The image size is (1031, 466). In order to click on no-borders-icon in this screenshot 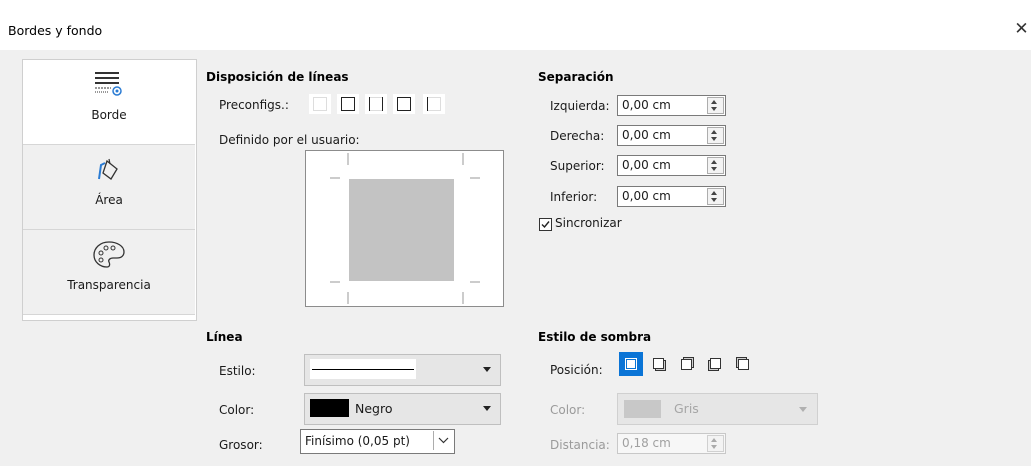, I will do `click(320, 104)`.